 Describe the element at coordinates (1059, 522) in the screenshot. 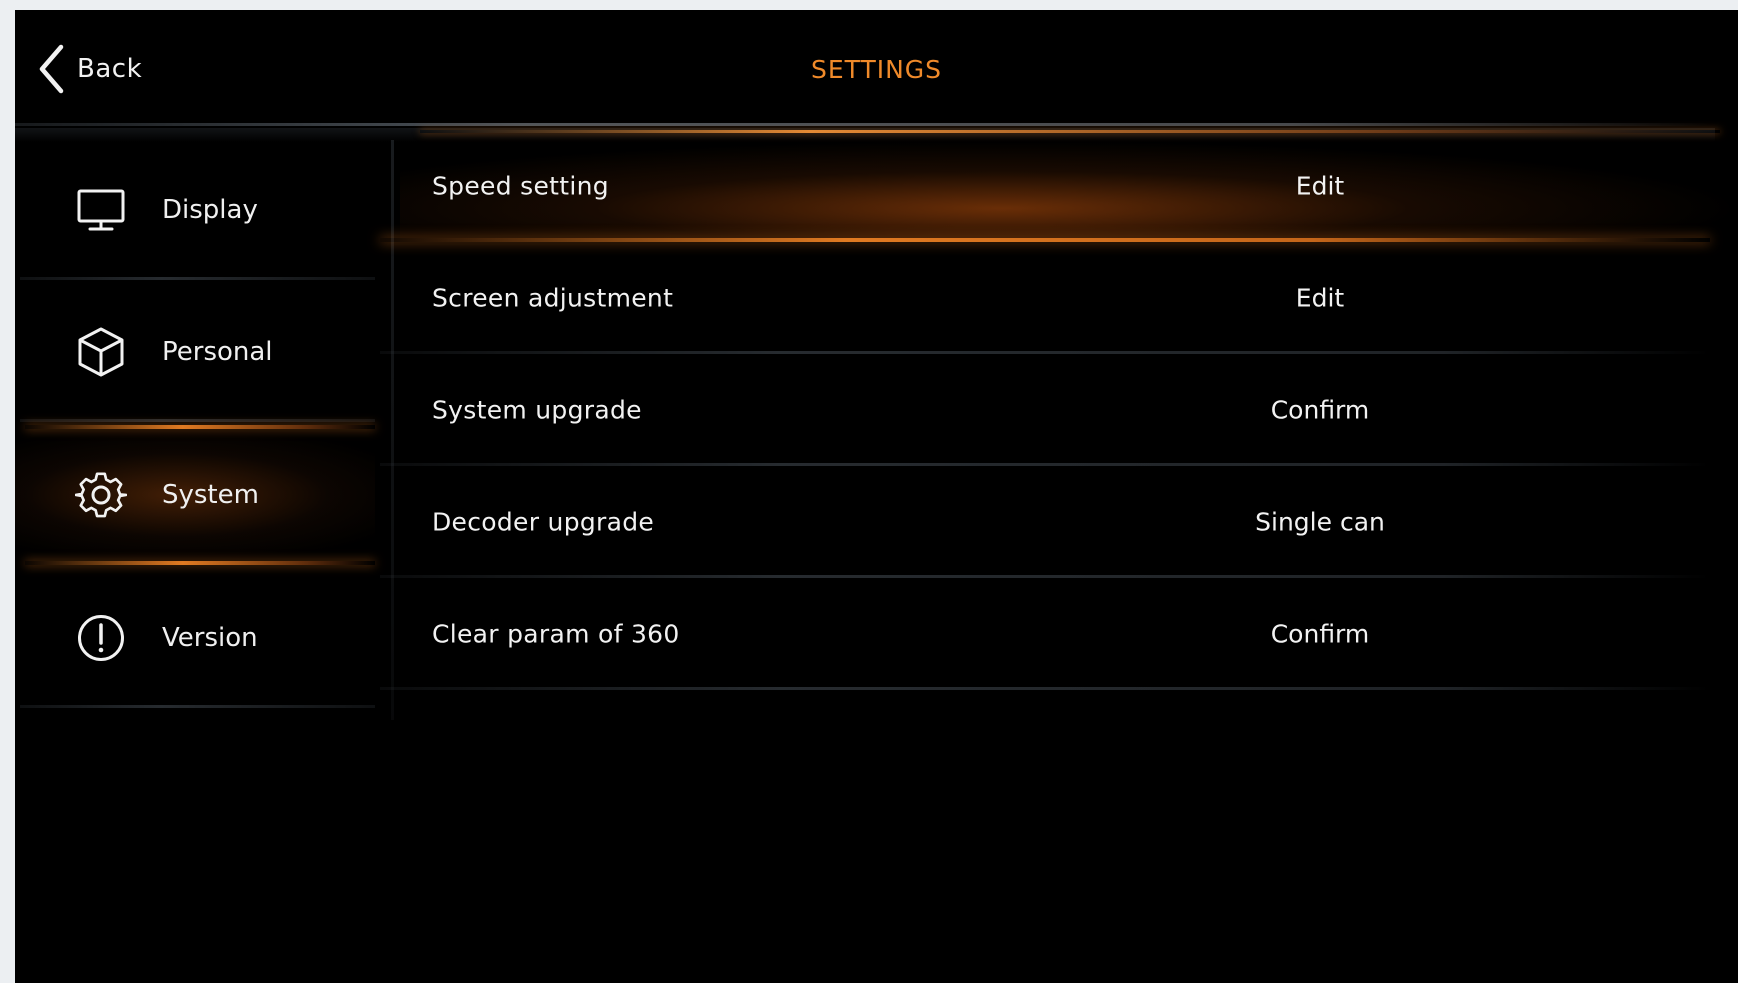

I see `setting-row-decoder-upgrade: Decoder upgrade Single can` at that location.